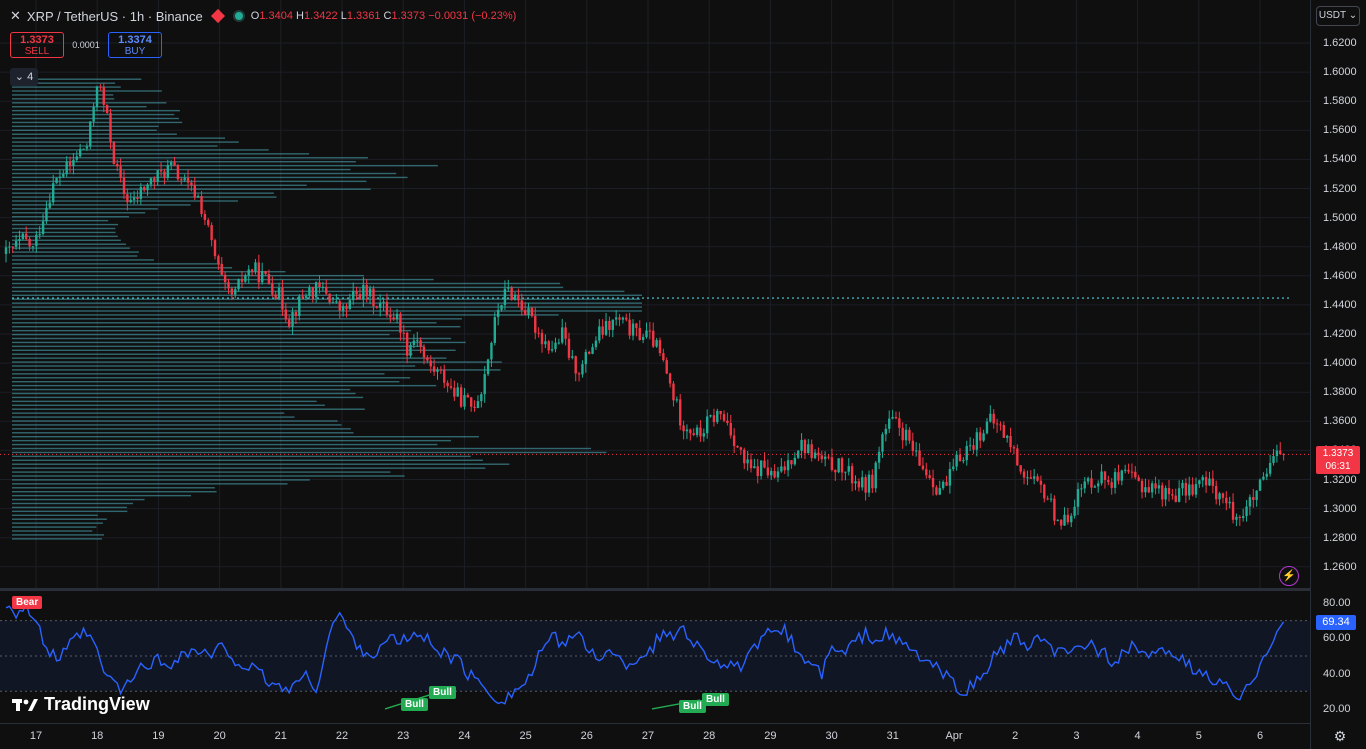 The image size is (1366, 749). What do you see at coordinates (24, 77) in the screenshot?
I see `indicators-toggle-button: ⌄ 4` at bounding box center [24, 77].